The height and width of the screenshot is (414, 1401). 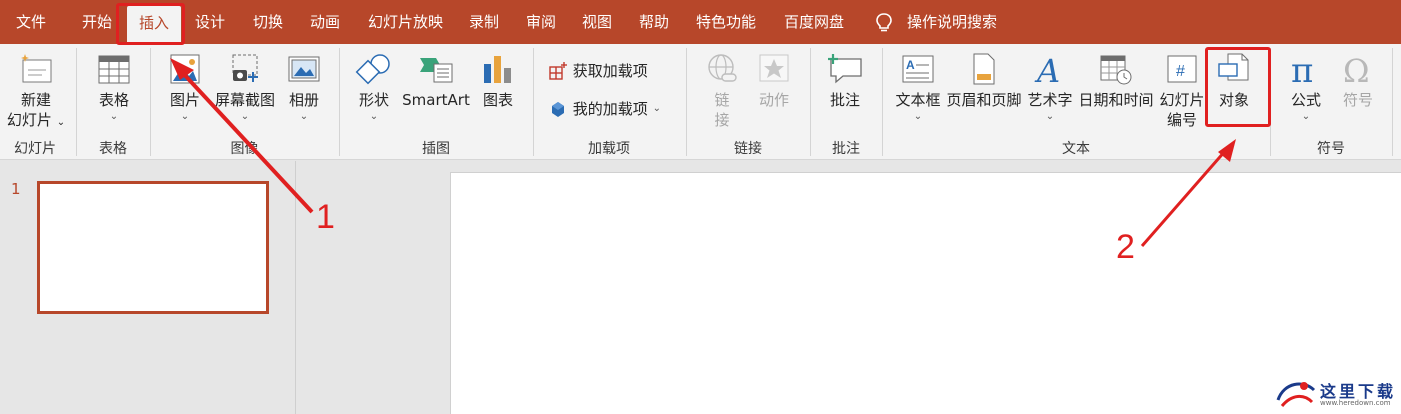 I want to click on star-action-icon, so click(x=774, y=68).